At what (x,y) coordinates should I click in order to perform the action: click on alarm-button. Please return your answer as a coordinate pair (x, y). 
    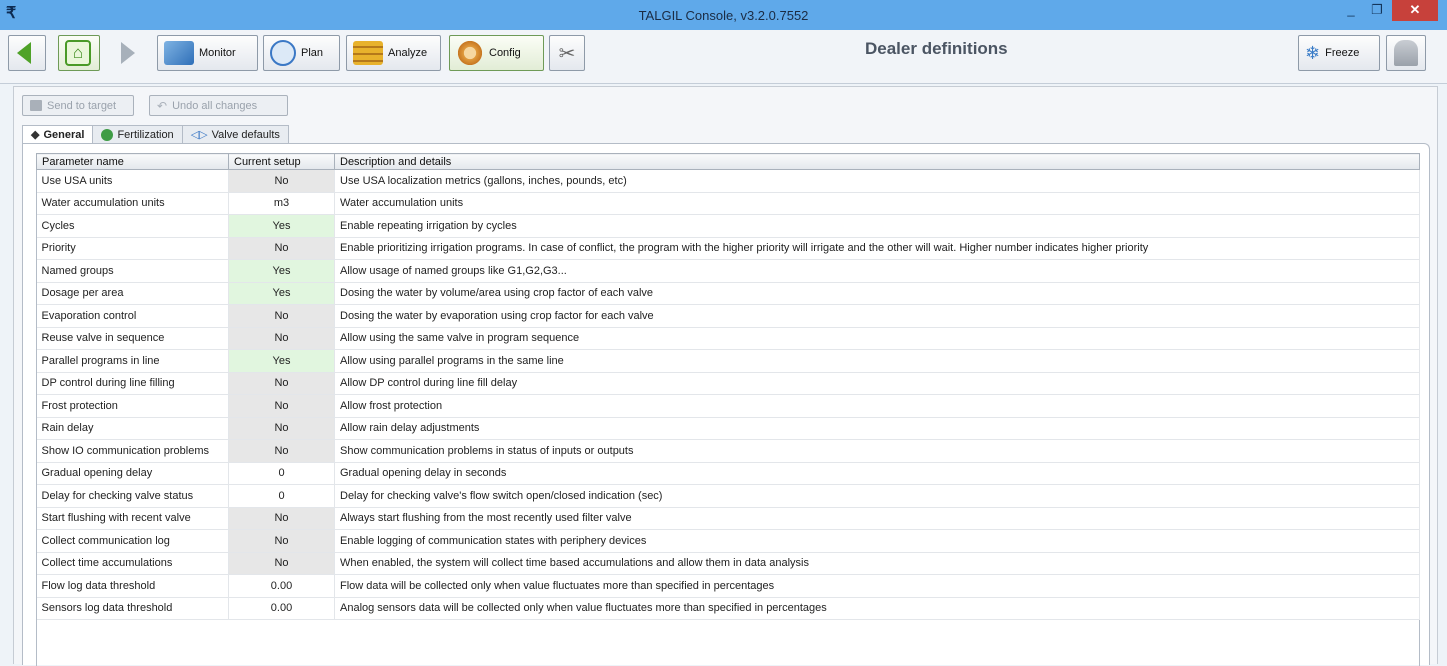
    Looking at the image, I should click on (1406, 53).